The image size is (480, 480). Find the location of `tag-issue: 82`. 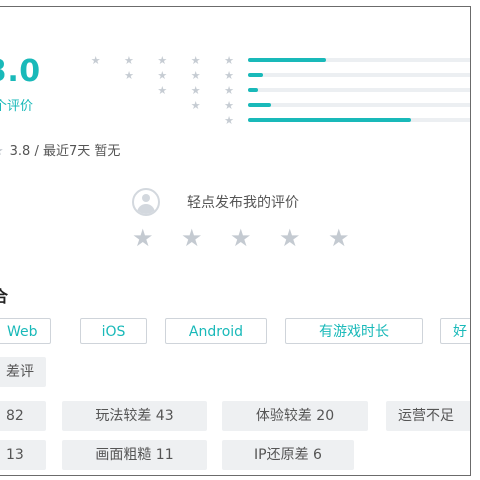

tag-issue: 82 is located at coordinates (23, 416).